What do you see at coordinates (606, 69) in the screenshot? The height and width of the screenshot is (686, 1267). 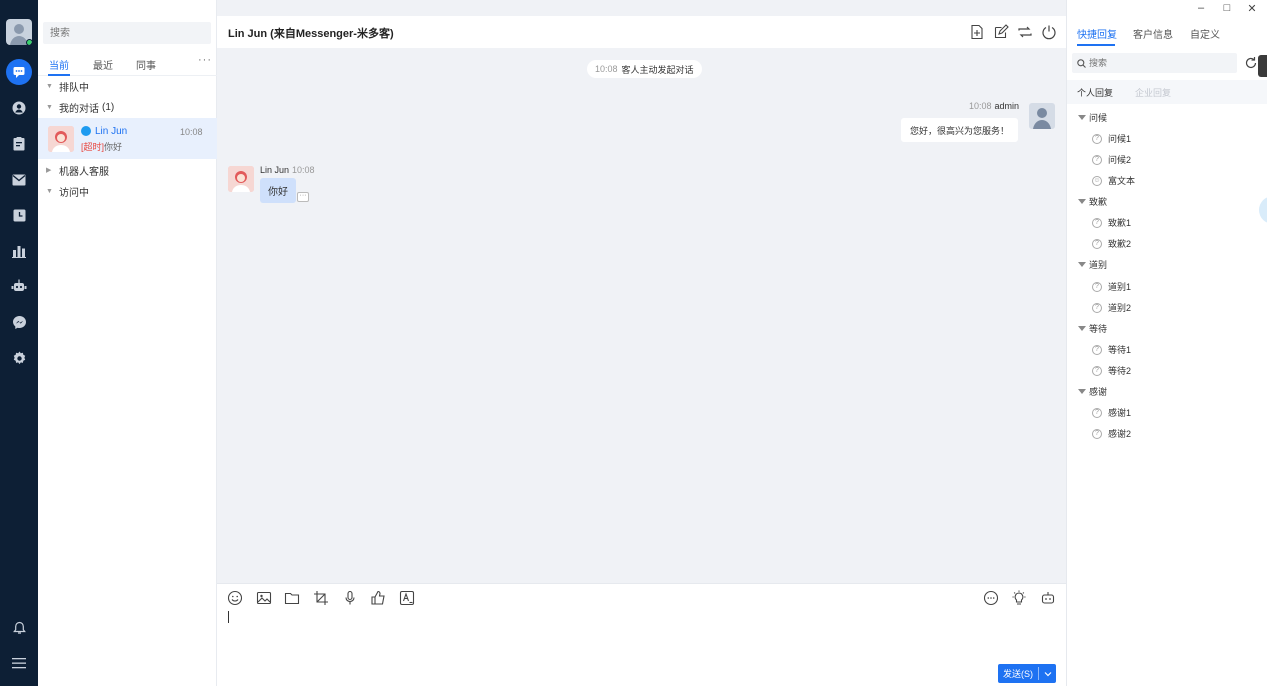 I see `system-message-time: 10:08` at bounding box center [606, 69].